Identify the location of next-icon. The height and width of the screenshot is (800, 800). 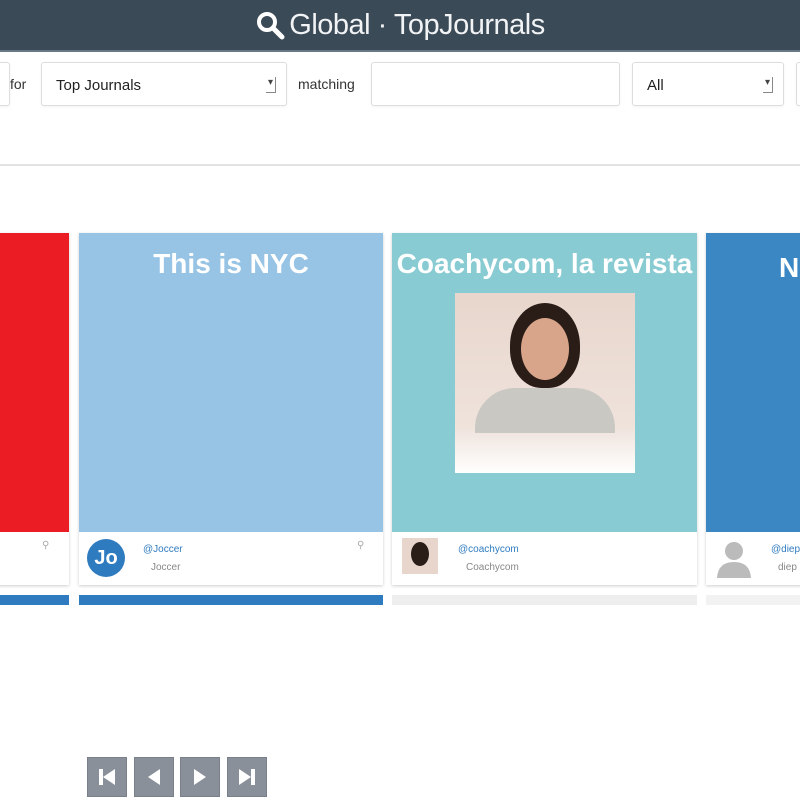
(200, 777).